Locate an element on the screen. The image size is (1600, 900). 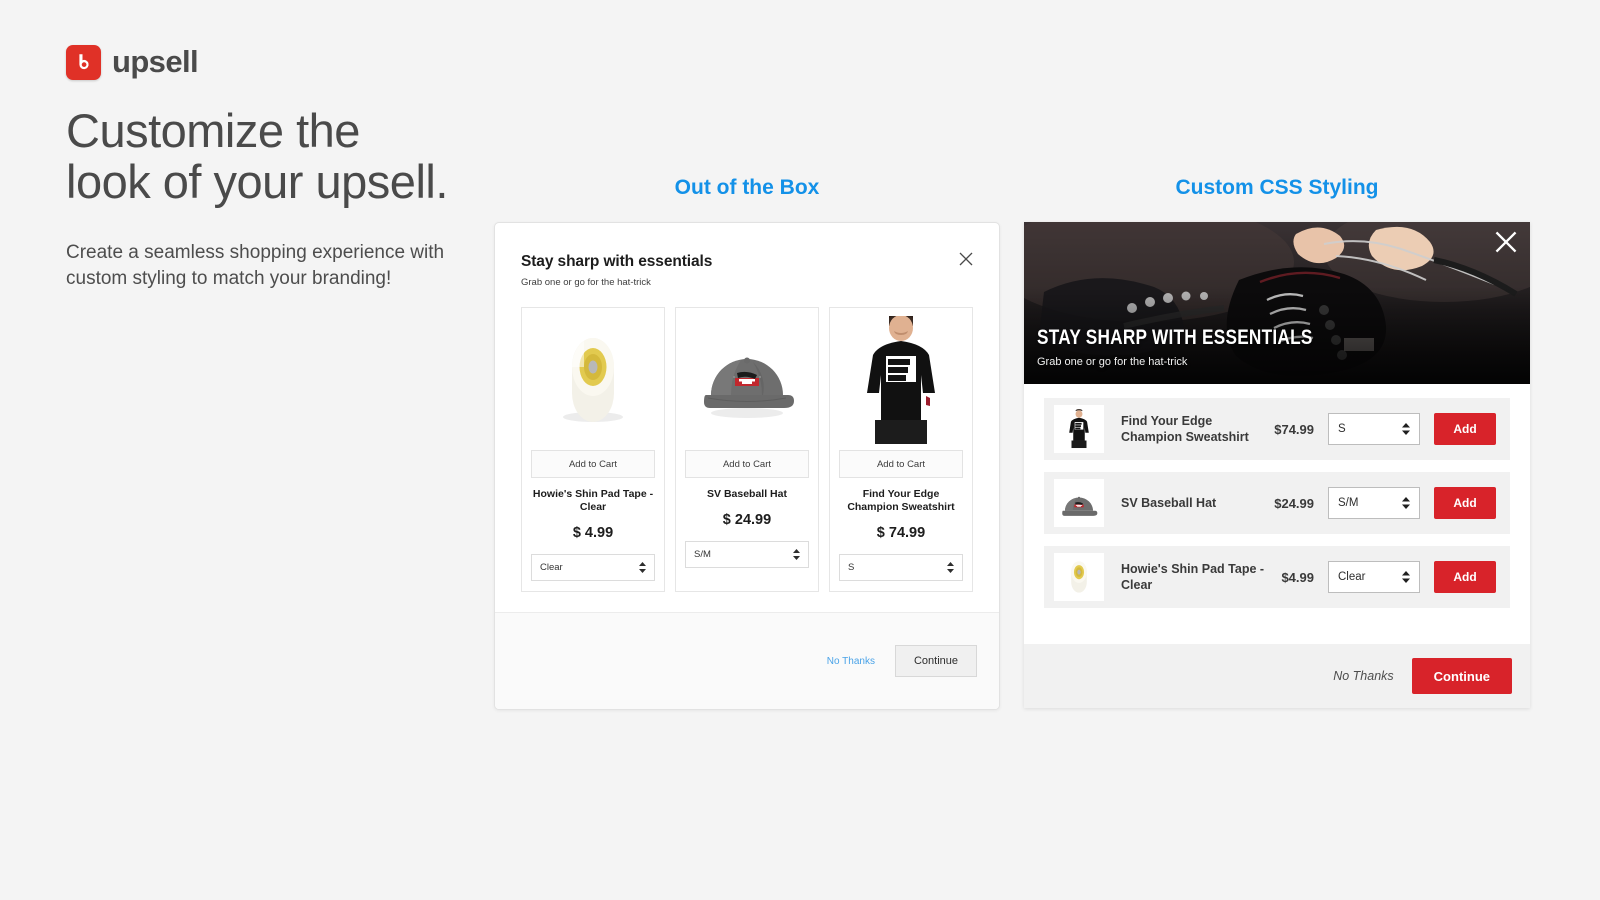
product-price: $74.99 is located at coordinates (1294, 429).